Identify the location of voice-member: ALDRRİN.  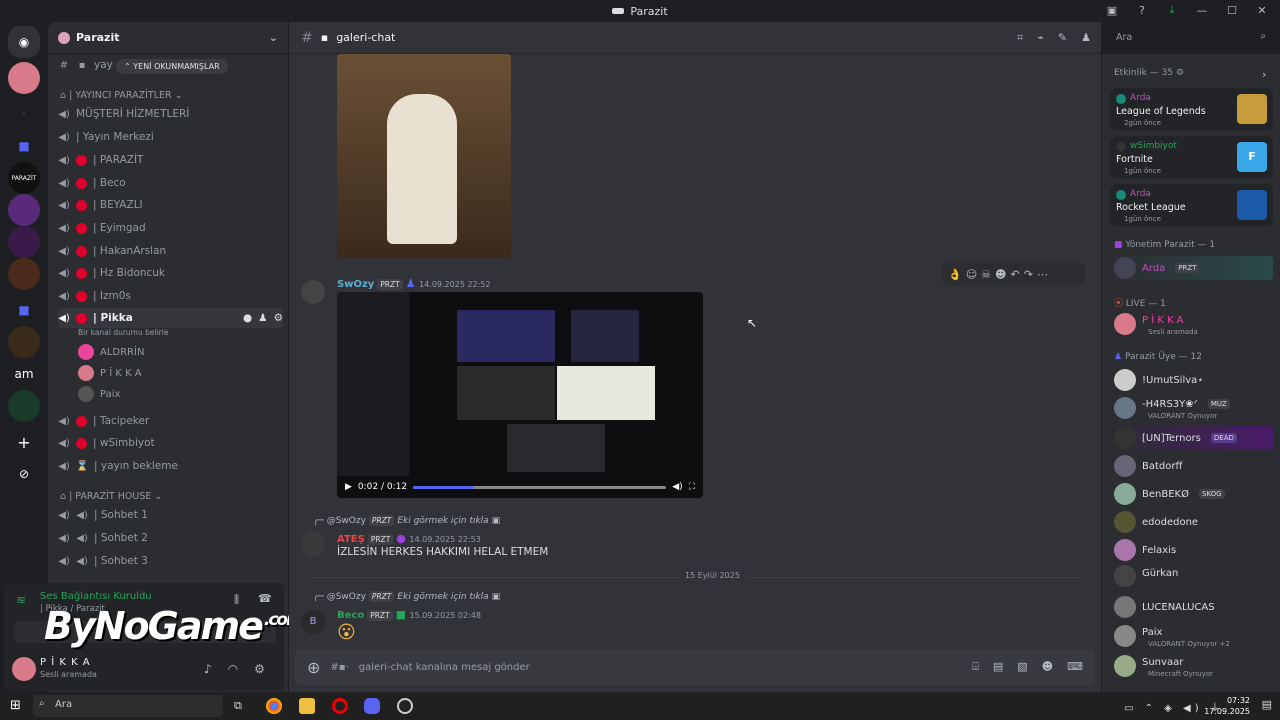
(111, 352).